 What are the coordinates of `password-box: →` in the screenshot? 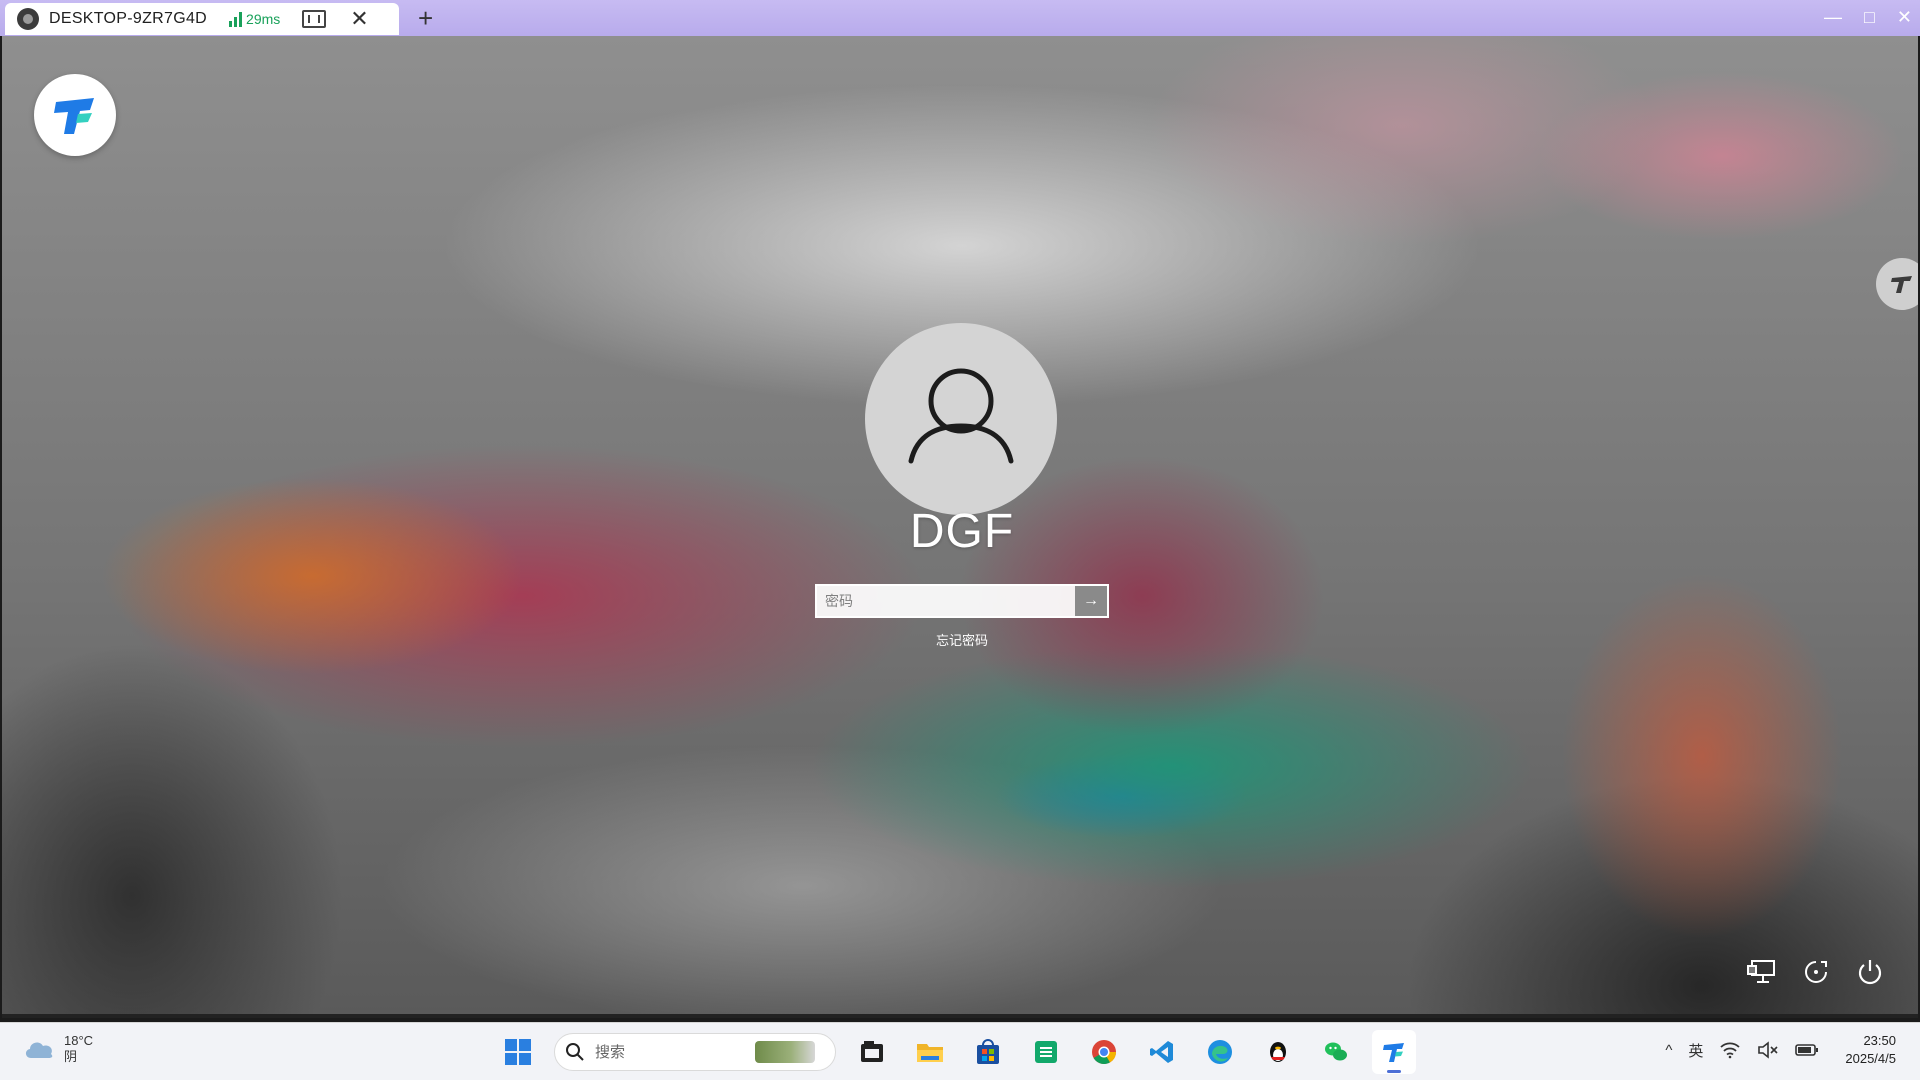 It's located at (962, 601).